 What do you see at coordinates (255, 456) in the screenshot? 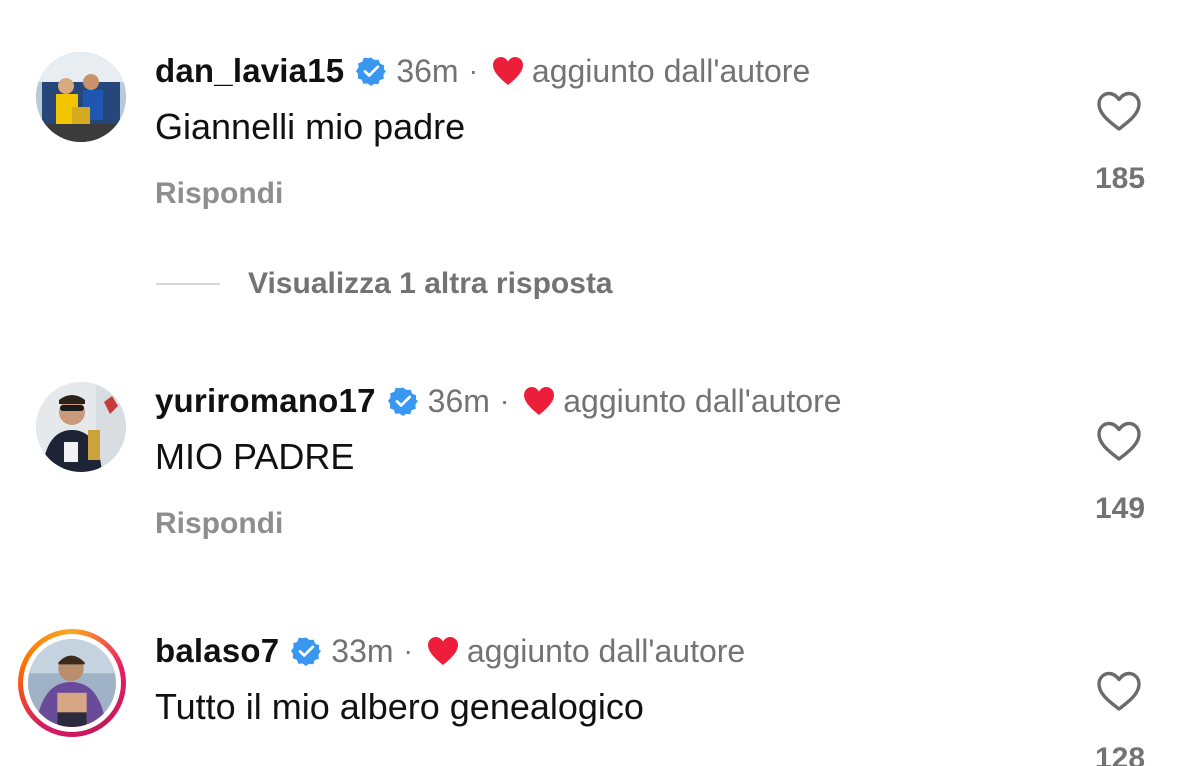
I see `comment-text: MIO PADRE` at bounding box center [255, 456].